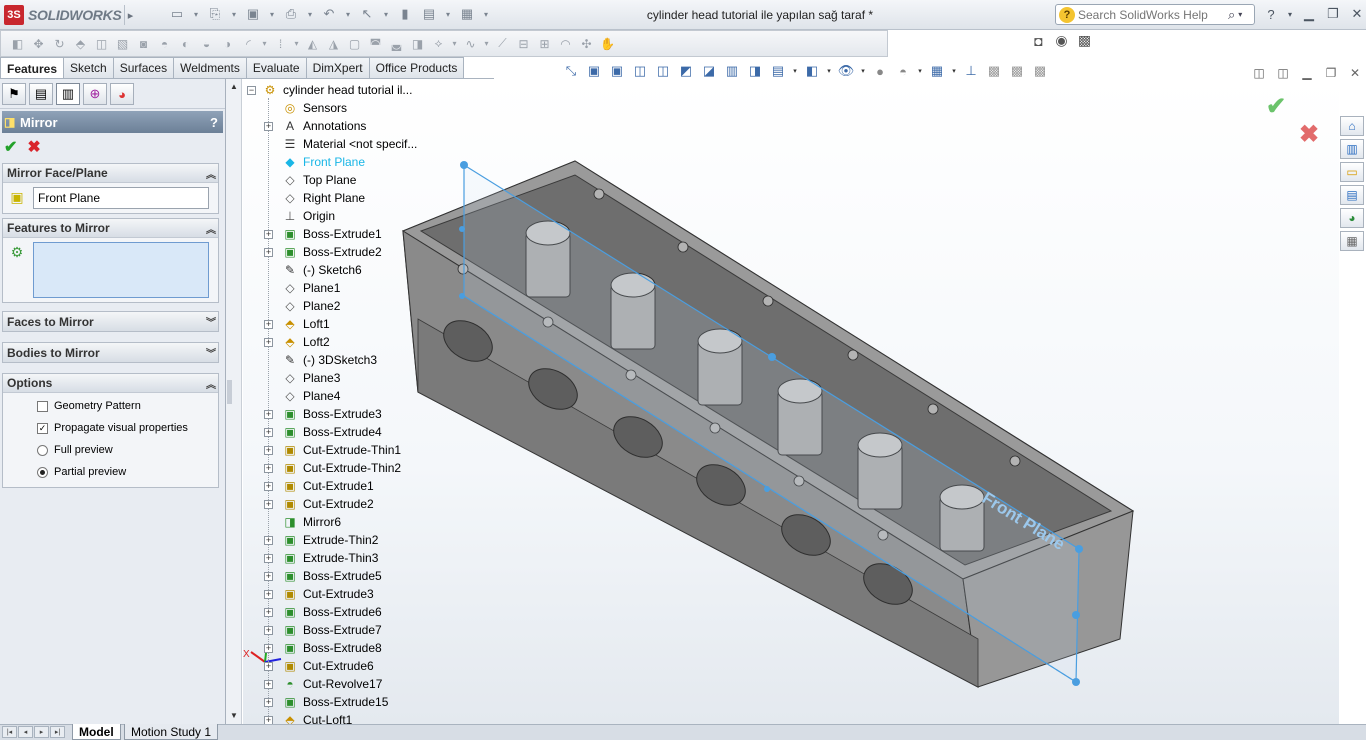 This screenshot has width=1366, height=740. Describe the element at coordinates (345, 684) in the screenshot. I see `tree-item: + ◓ Cut-Revolve17` at that location.